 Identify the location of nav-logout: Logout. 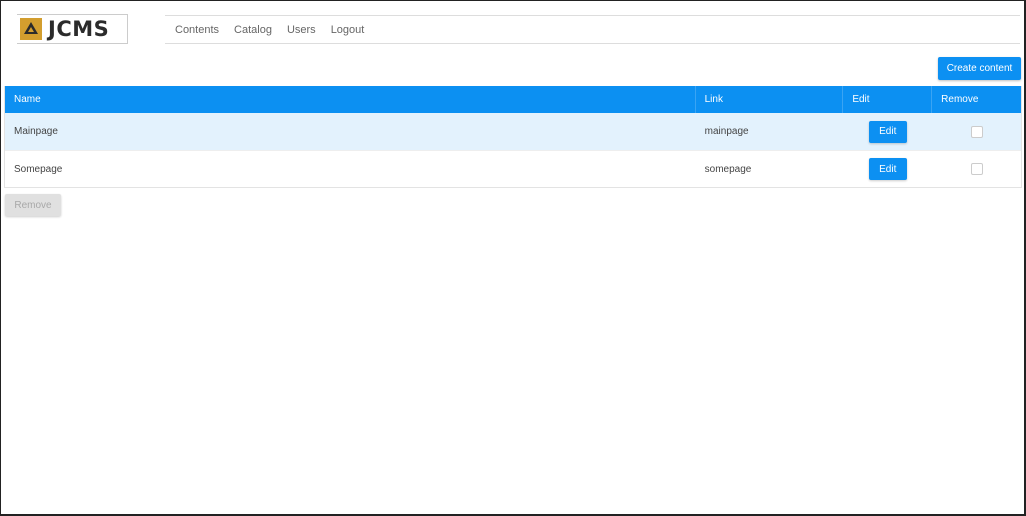
(348, 30).